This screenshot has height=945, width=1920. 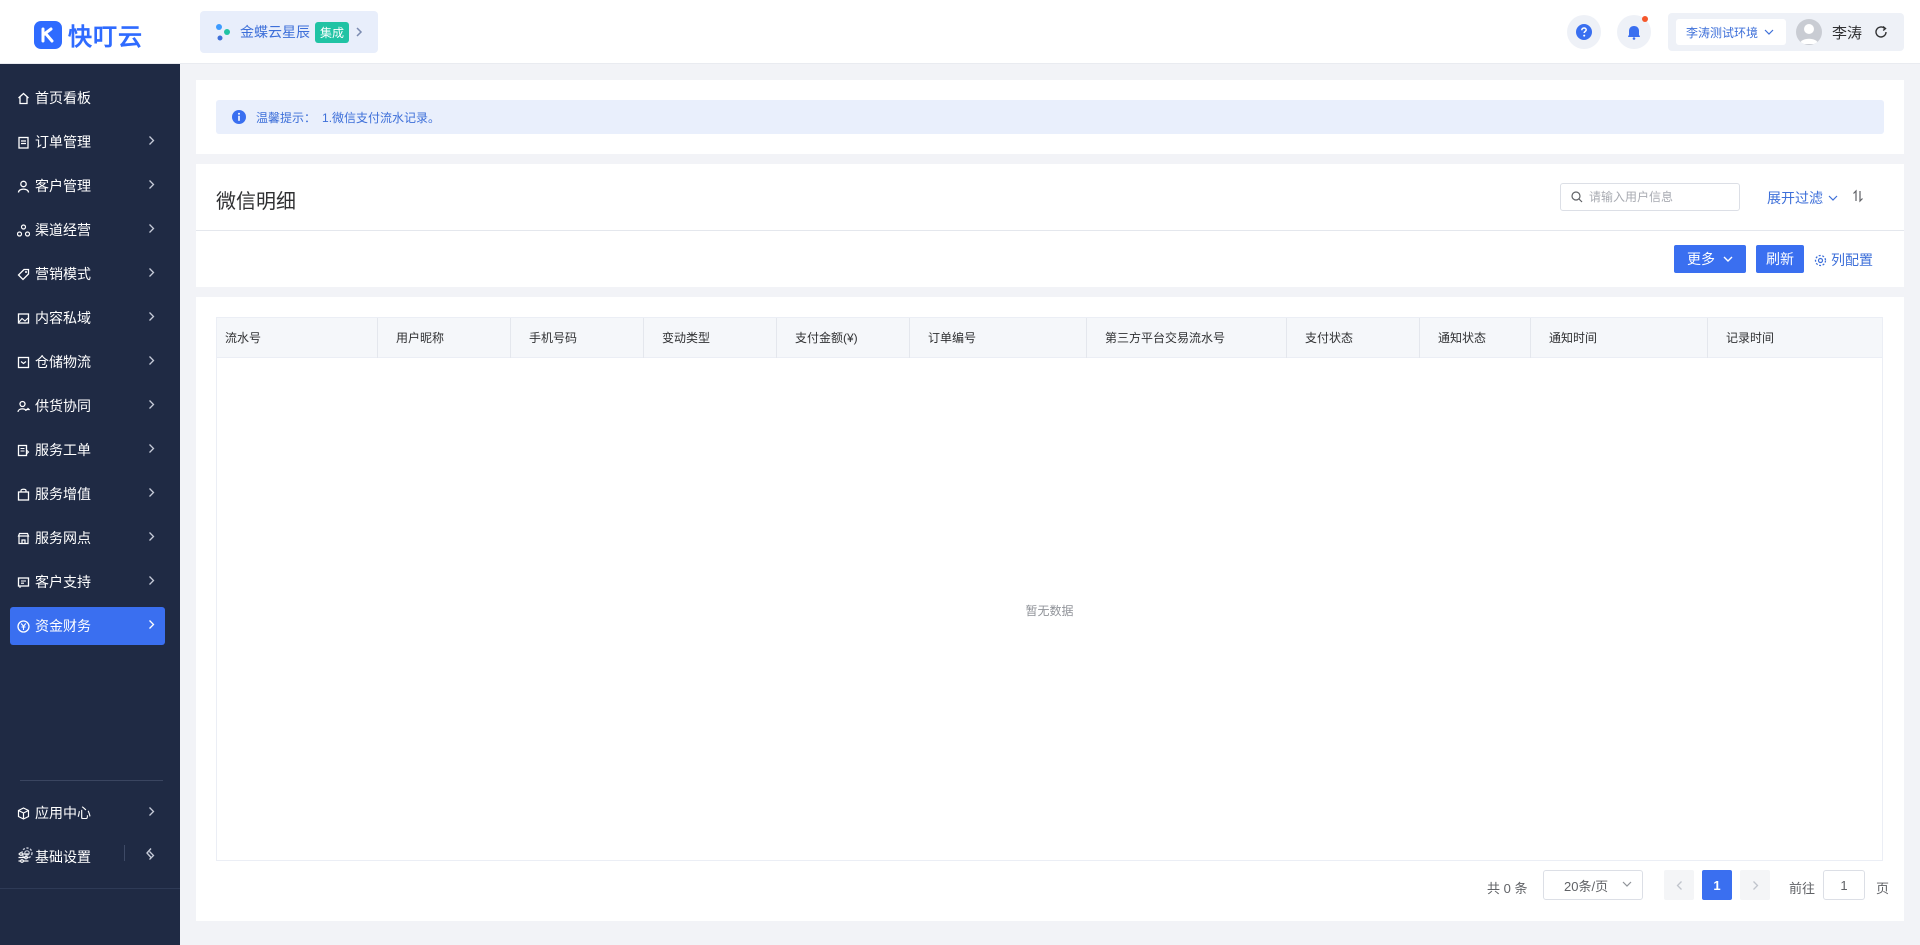 What do you see at coordinates (1353, 338) in the screenshot?
I see `column-header: 支付状态` at bounding box center [1353, 338].